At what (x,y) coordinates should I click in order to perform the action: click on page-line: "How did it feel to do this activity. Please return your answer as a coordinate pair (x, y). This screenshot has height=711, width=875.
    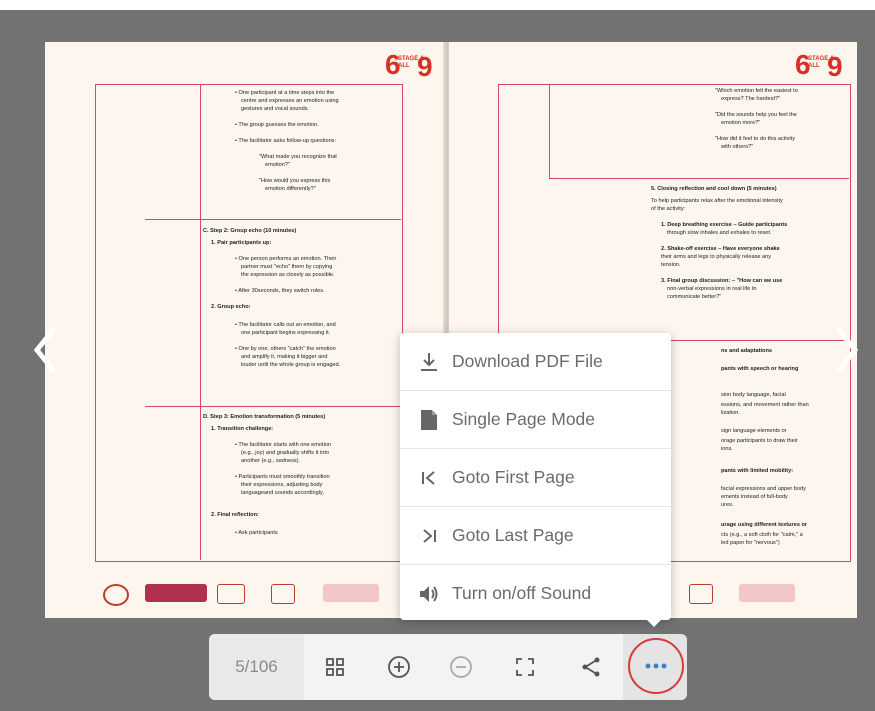
    Looking at the image, I should click on (755, 139).